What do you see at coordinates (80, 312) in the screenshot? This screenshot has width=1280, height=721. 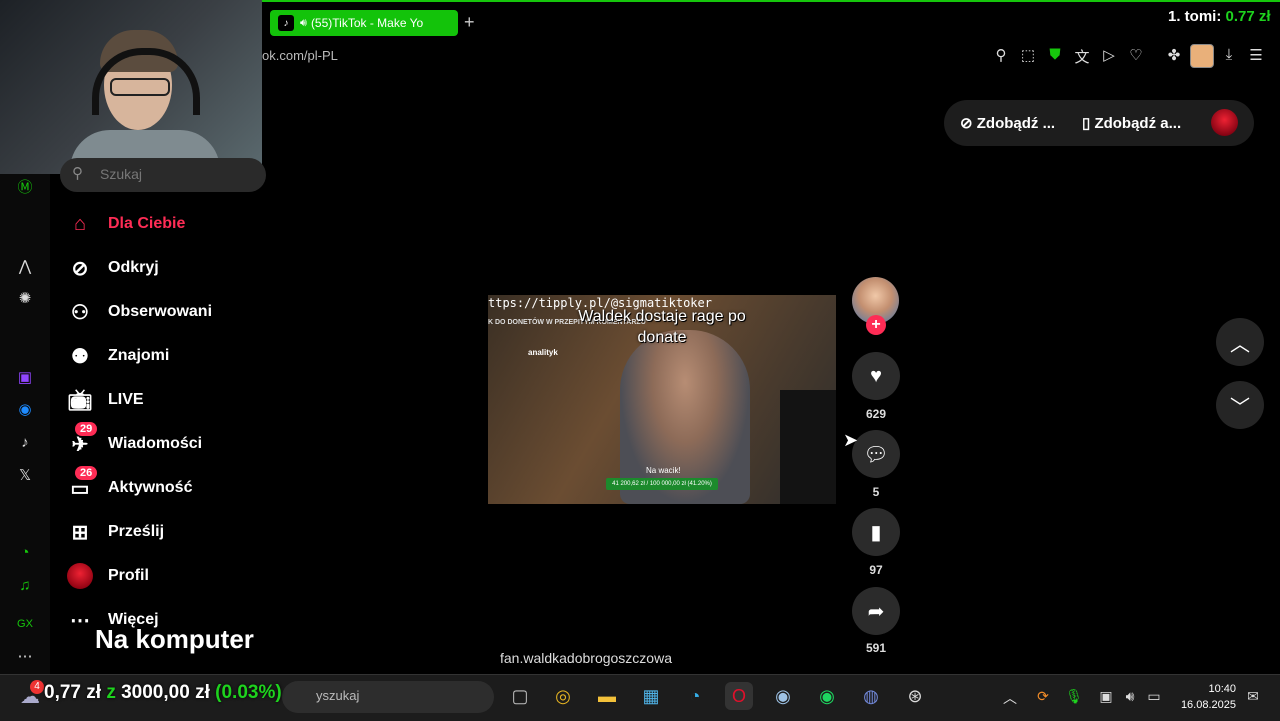 I see `following-icon: ⚇` at bounding box center [80, 312].